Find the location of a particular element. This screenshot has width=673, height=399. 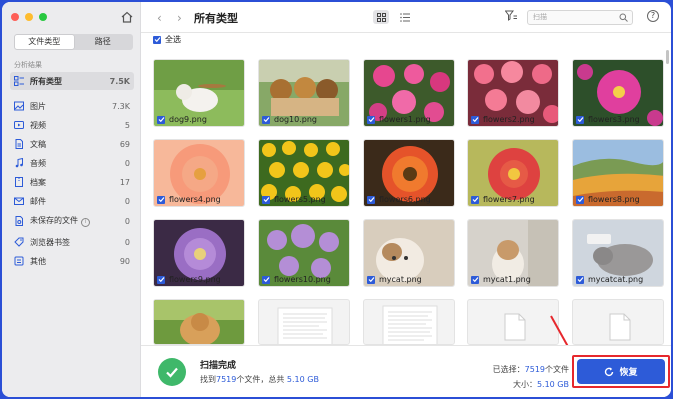

file-item-caption: dog9.png is located at coordinates (182, 119).